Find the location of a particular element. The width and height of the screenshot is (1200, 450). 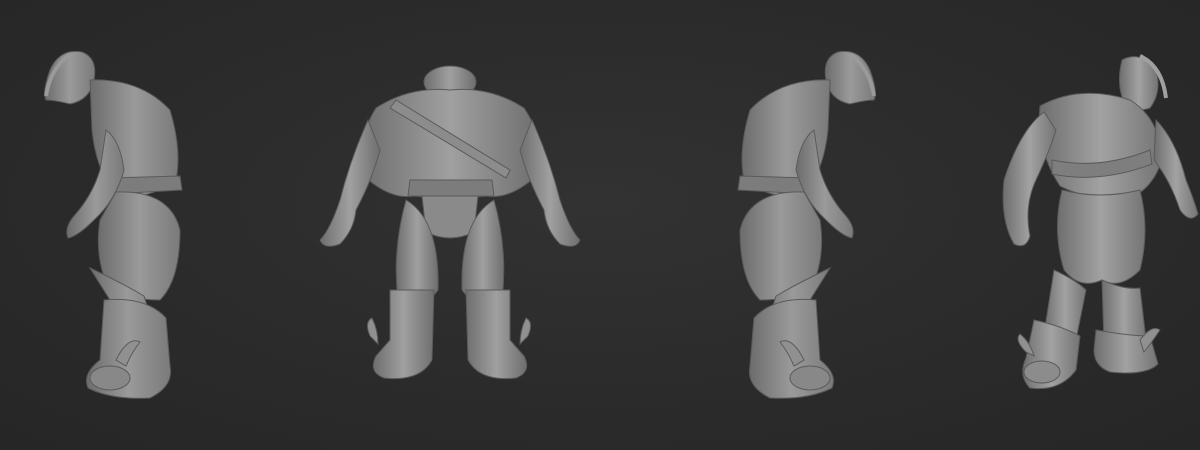

creature-sculpt-three-quarter is located at coordinates (1100, 222).